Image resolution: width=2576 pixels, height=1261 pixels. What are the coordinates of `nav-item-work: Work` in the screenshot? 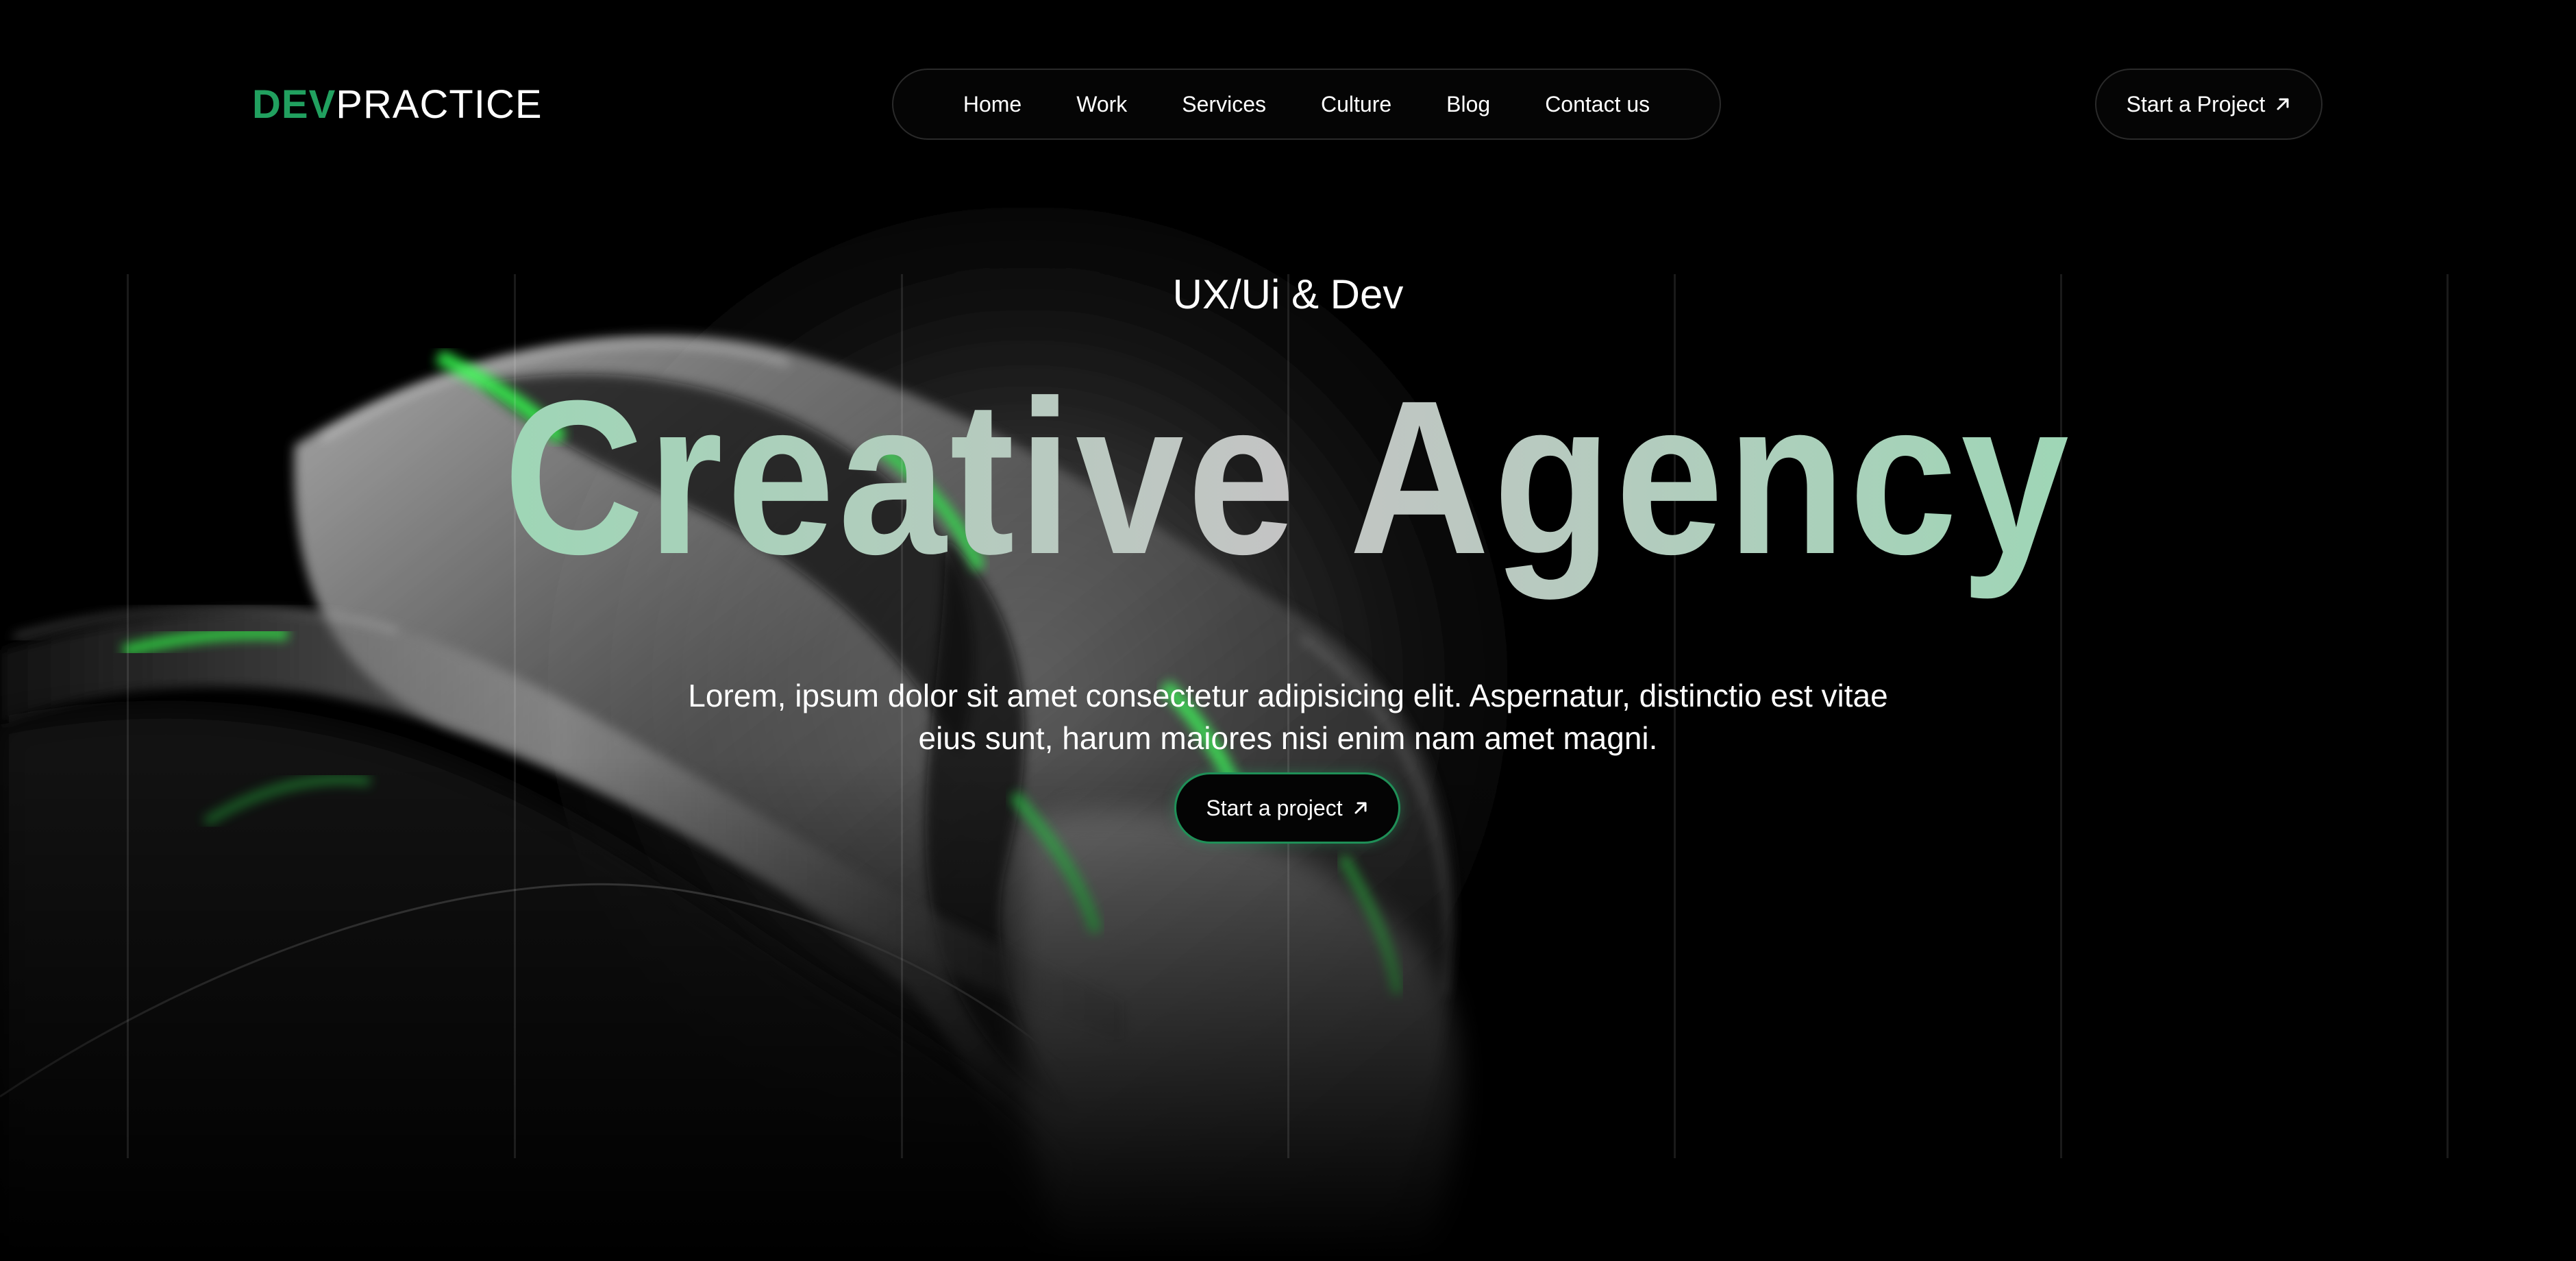 It's located at (1101, 104).